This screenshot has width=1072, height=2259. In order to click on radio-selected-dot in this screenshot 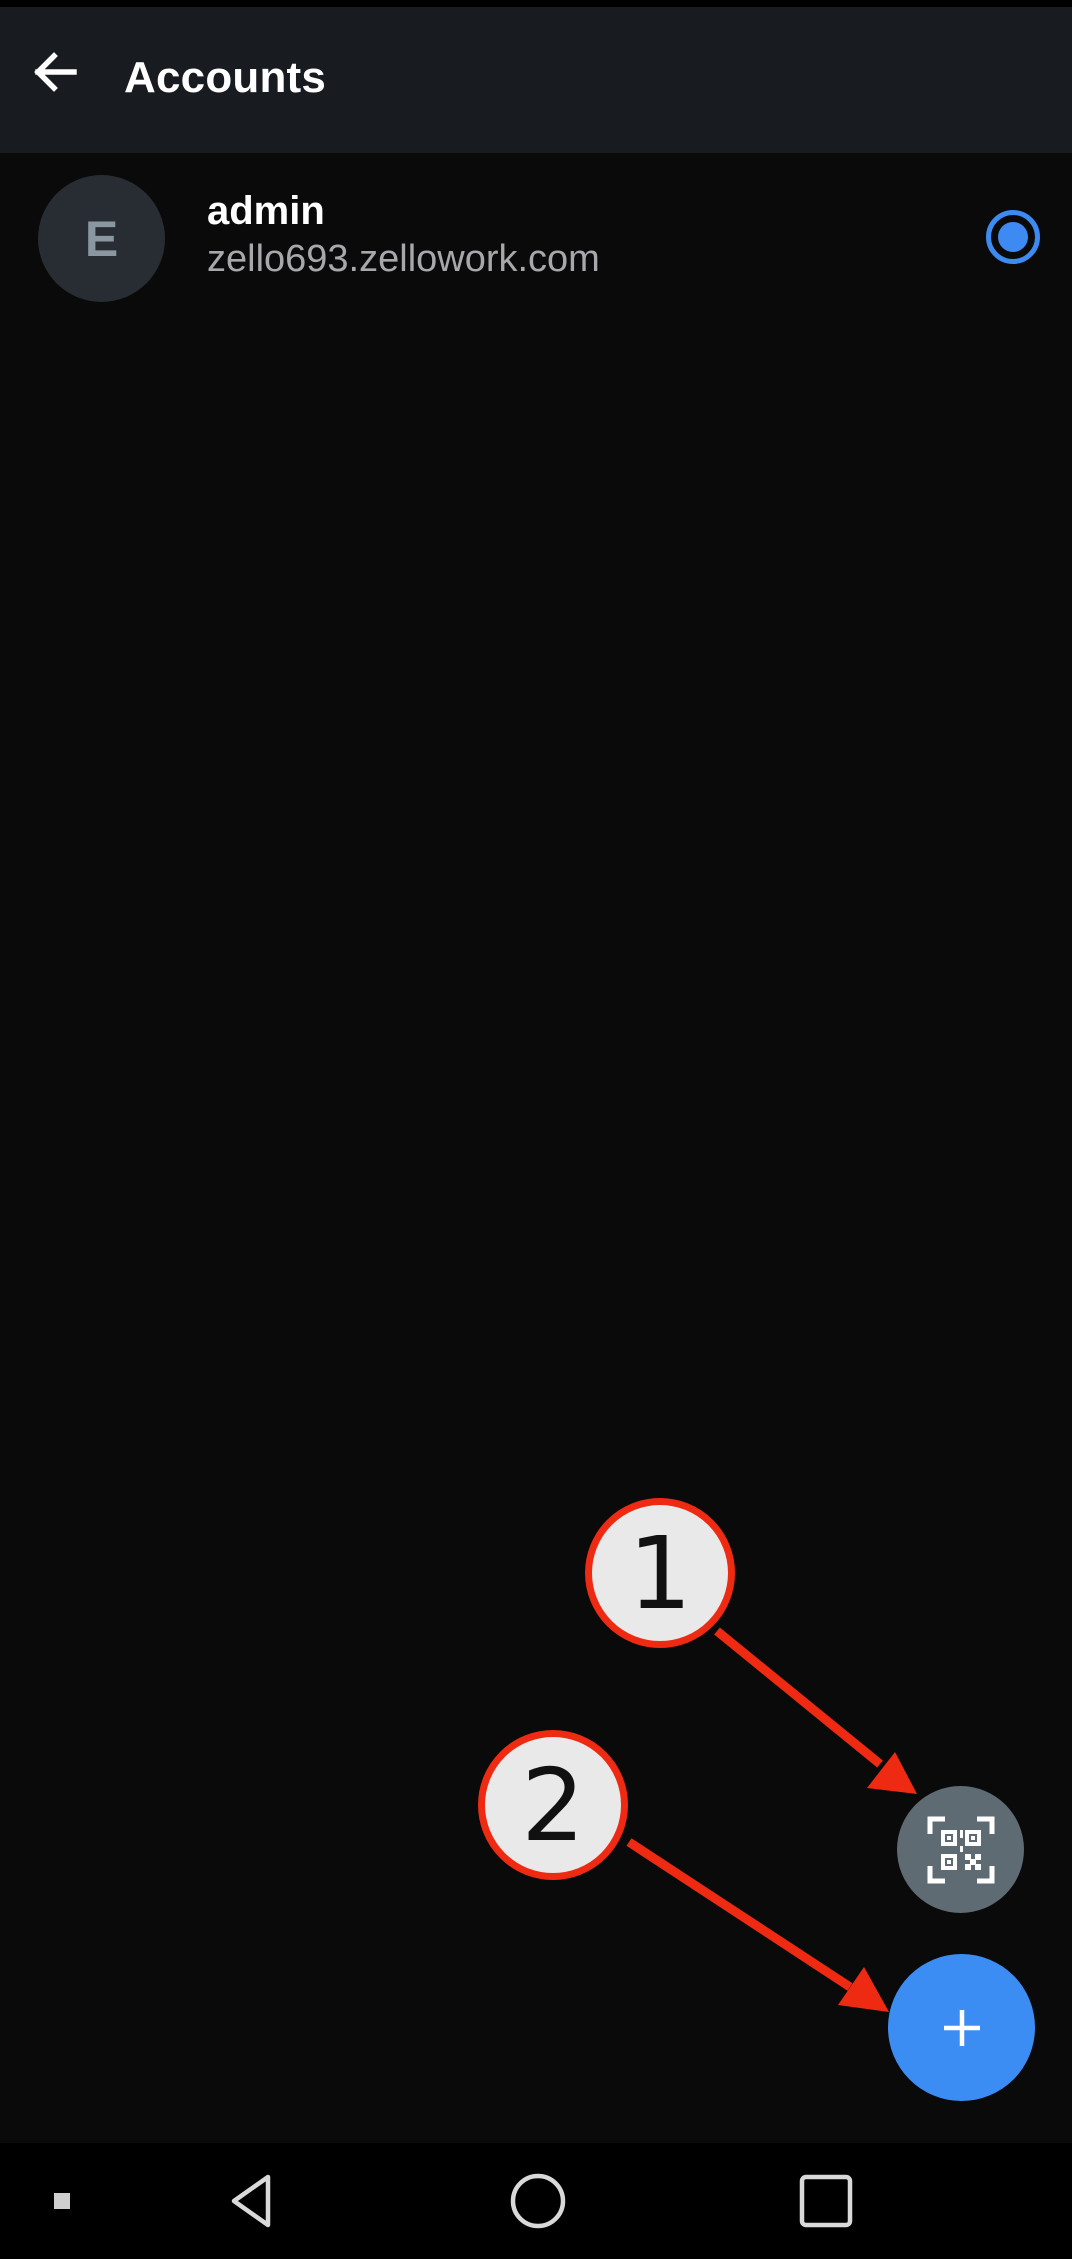, I will do `click(1013, 237)`.